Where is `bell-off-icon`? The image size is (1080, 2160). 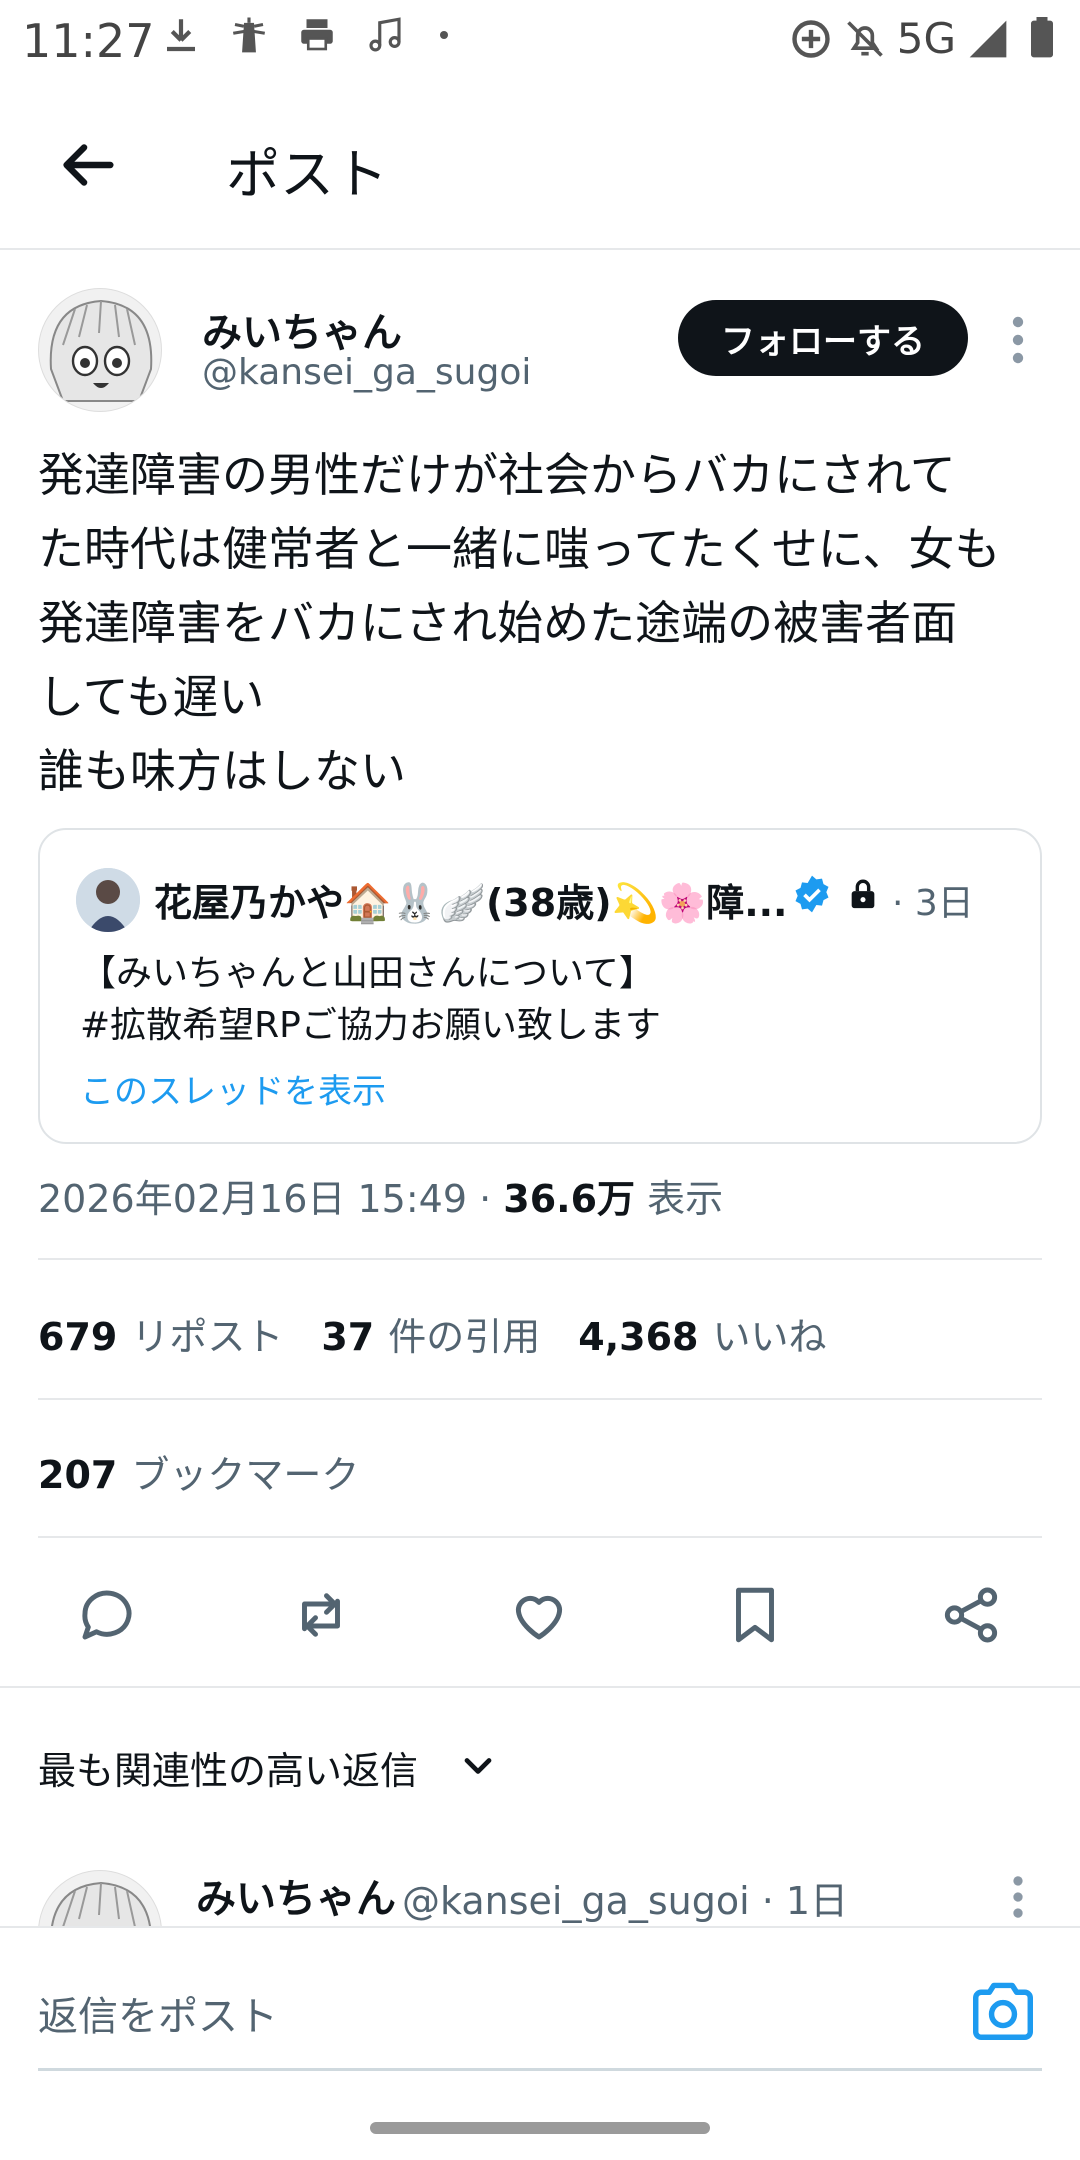
bell-off-icon is located at coordinates (864, 38).